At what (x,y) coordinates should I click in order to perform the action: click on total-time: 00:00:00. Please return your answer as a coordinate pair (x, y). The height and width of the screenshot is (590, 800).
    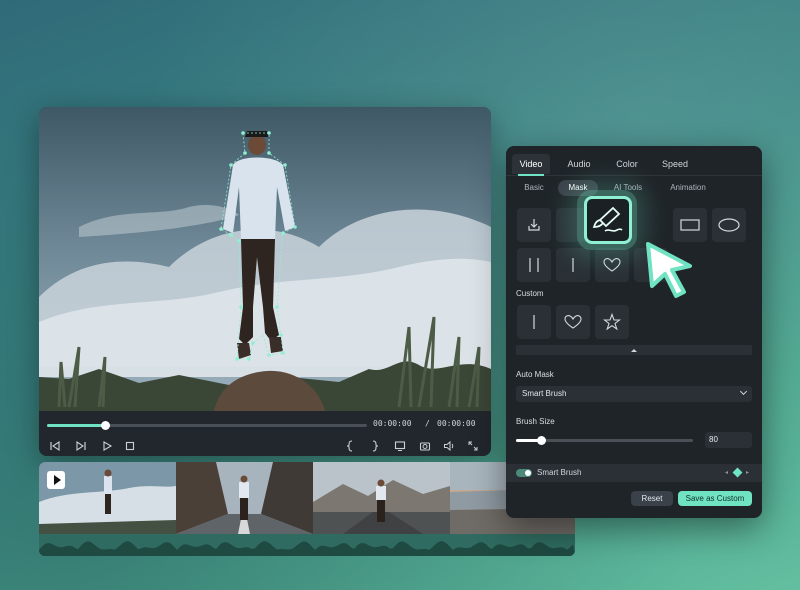
    Looking at the image, I should click on (456, 423).